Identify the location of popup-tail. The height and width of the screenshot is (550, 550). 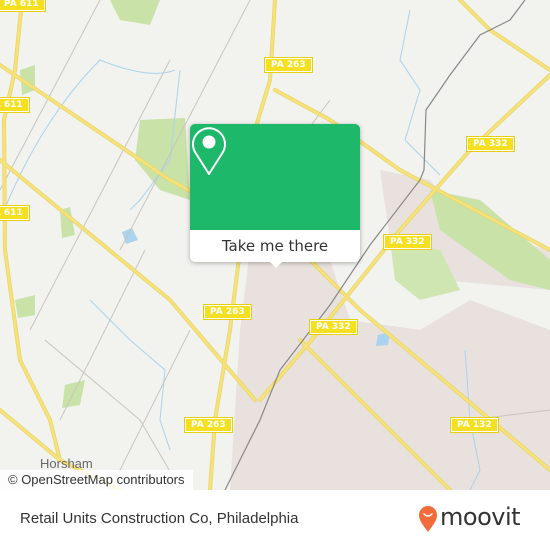
(276, 264).